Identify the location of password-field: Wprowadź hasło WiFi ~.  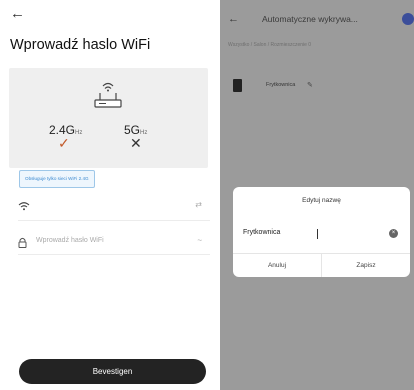
(110, 243).